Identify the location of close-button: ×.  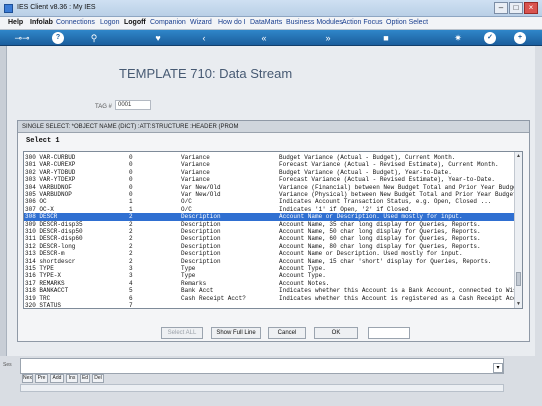
(531, 8).